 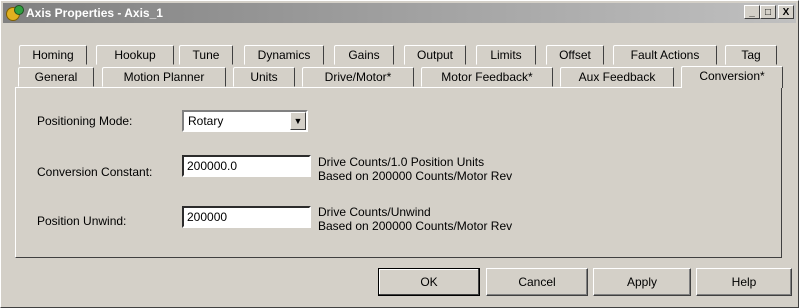 What do you see at coordinates (751, 55) in the screenshot?
I see `tab-tag: Tag` at bounding box center [751, 55].